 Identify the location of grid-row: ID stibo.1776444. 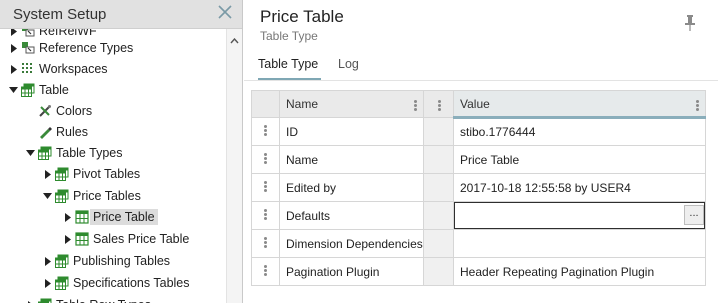
(478, 131).